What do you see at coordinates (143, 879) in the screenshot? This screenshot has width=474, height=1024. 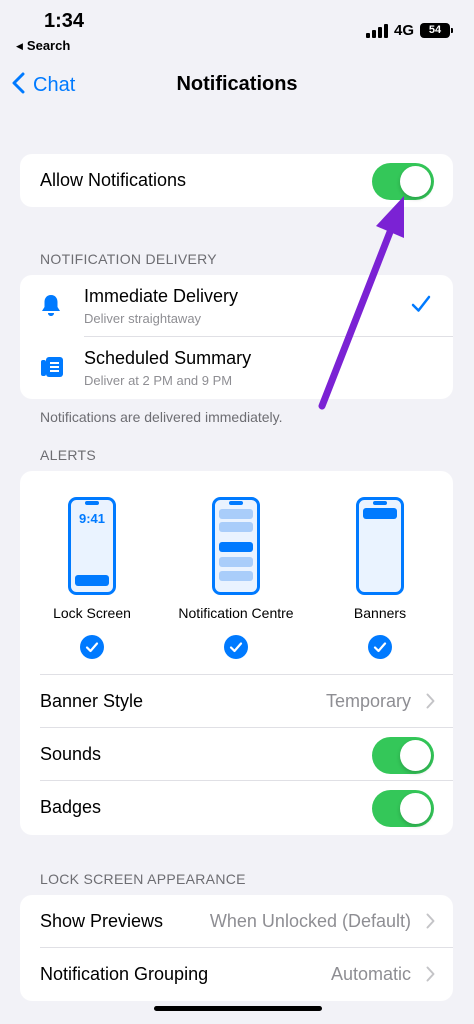 I see `lock-screen-section-header: LOCK SCREEN APPEARANCE` at bounding box center [143, 879].